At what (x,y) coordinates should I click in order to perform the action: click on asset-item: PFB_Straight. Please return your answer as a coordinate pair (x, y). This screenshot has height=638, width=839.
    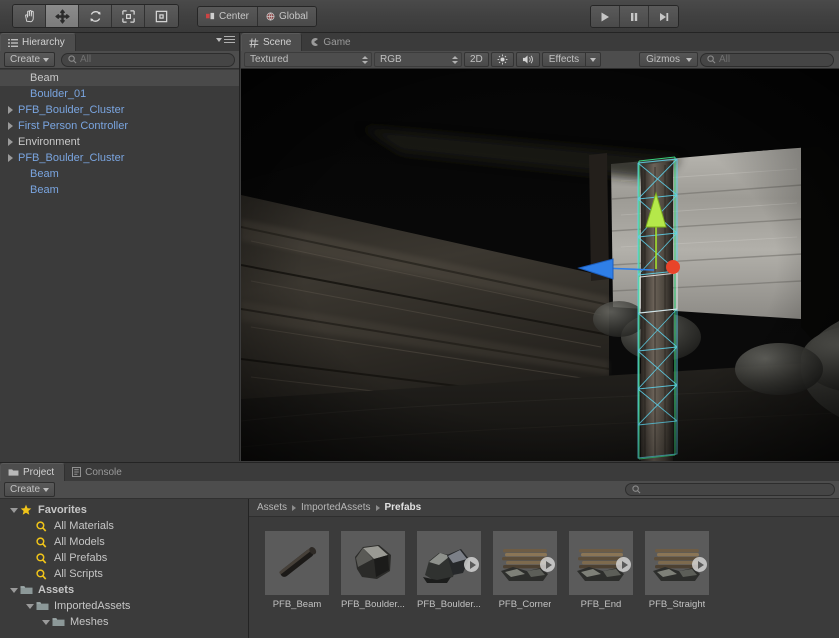
    Looking at the image, I should click on (677, 584).